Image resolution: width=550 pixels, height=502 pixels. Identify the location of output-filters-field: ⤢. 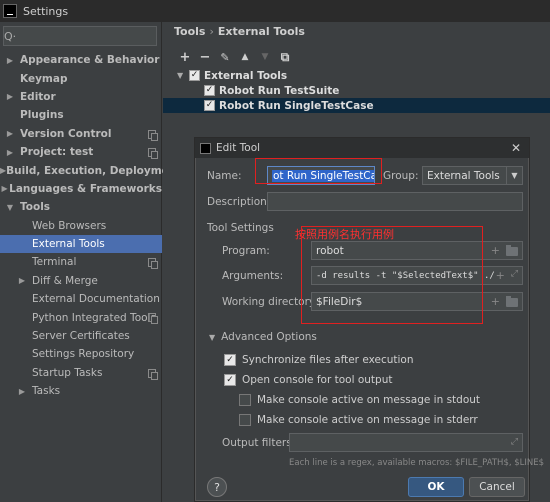
(406, 442).